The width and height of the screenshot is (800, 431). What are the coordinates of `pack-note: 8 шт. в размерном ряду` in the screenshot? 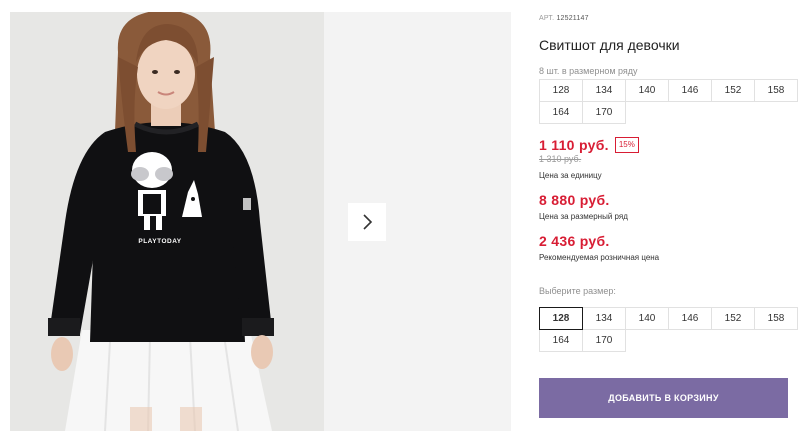 It's located at (588, 71).